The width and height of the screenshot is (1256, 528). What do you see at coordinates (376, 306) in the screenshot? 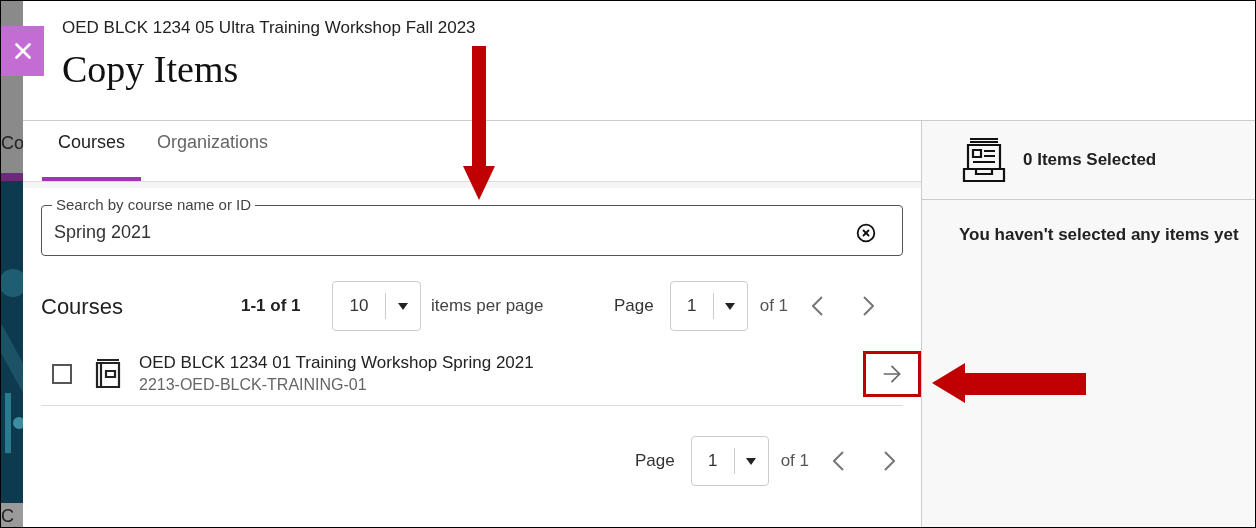
I see `items-per-page-select: 10` at bounding box center [376, 306].